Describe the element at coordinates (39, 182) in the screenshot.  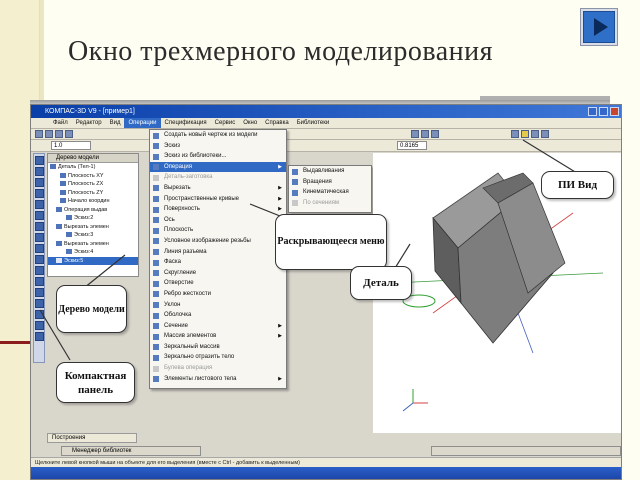
I see `operations-icon` at that location.